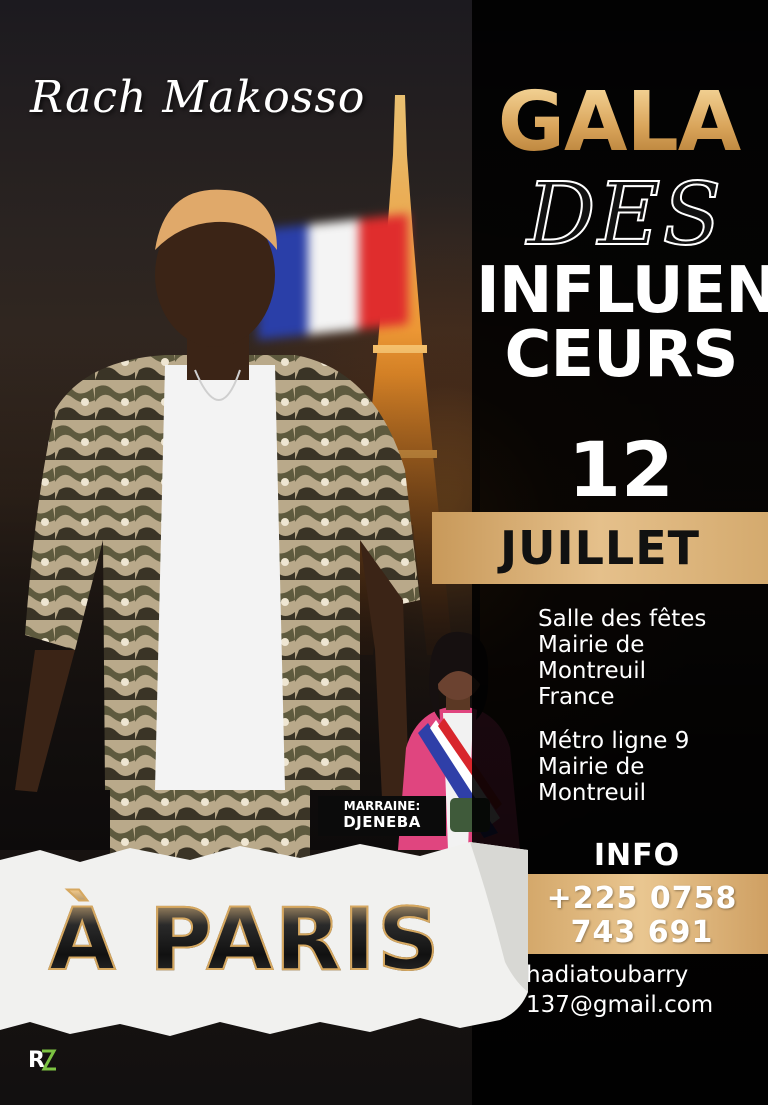 The width and height of the screenshot is (768, 1105). Describe the element at coordinates (382, 806) in the screenshot. I see `marraine-label: MARRAINE:` at that location.